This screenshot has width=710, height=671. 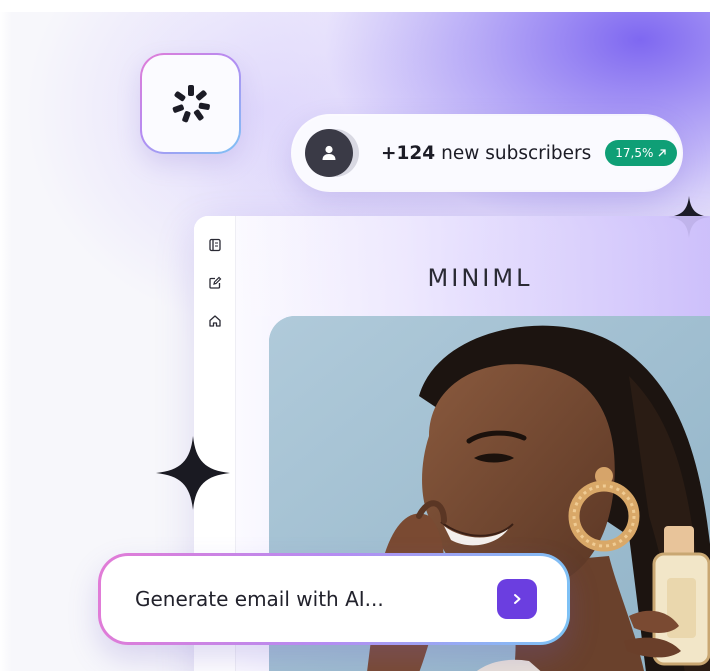 What do you see at coordinates (193, 473) in the screenshot?
I see `sparkle-large-icon` at bounding box center [193, 473].